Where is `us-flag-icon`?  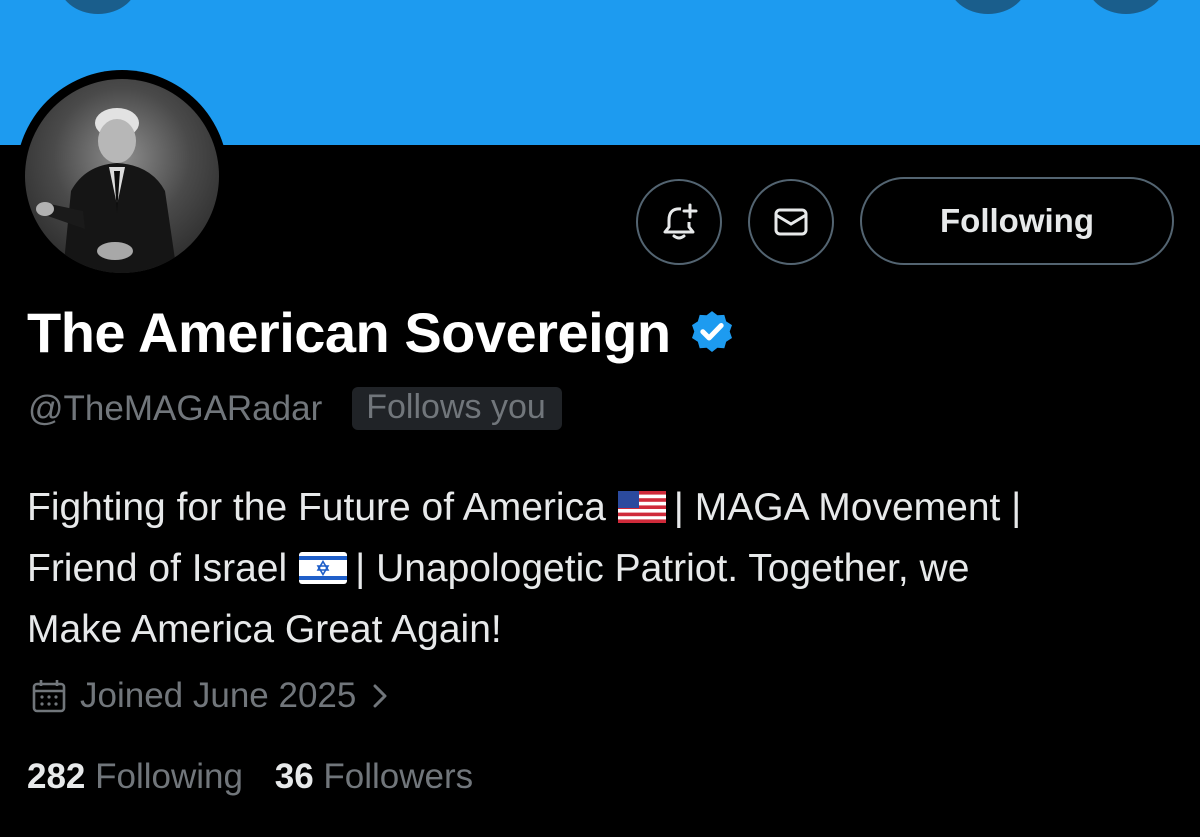 us-flag-icon is located at coordinates (641, 506).